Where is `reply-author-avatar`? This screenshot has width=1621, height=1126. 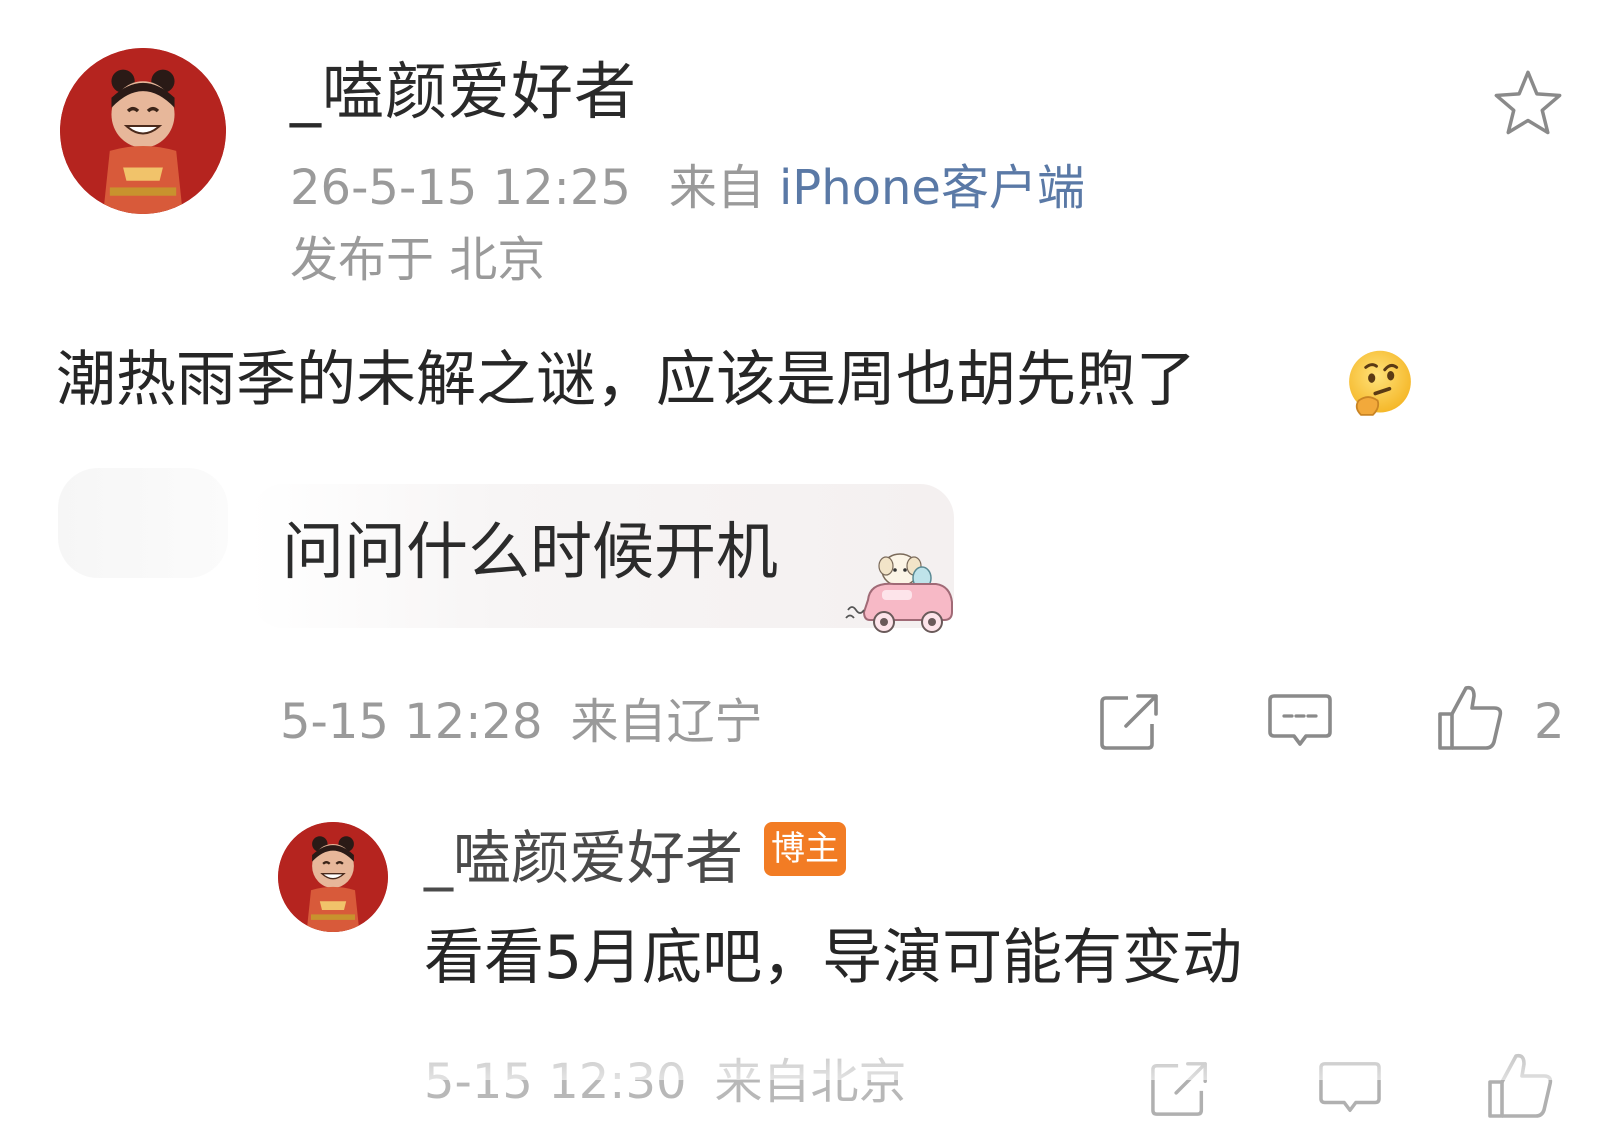 reply-author-avatar is located at coordinates (333, 877).